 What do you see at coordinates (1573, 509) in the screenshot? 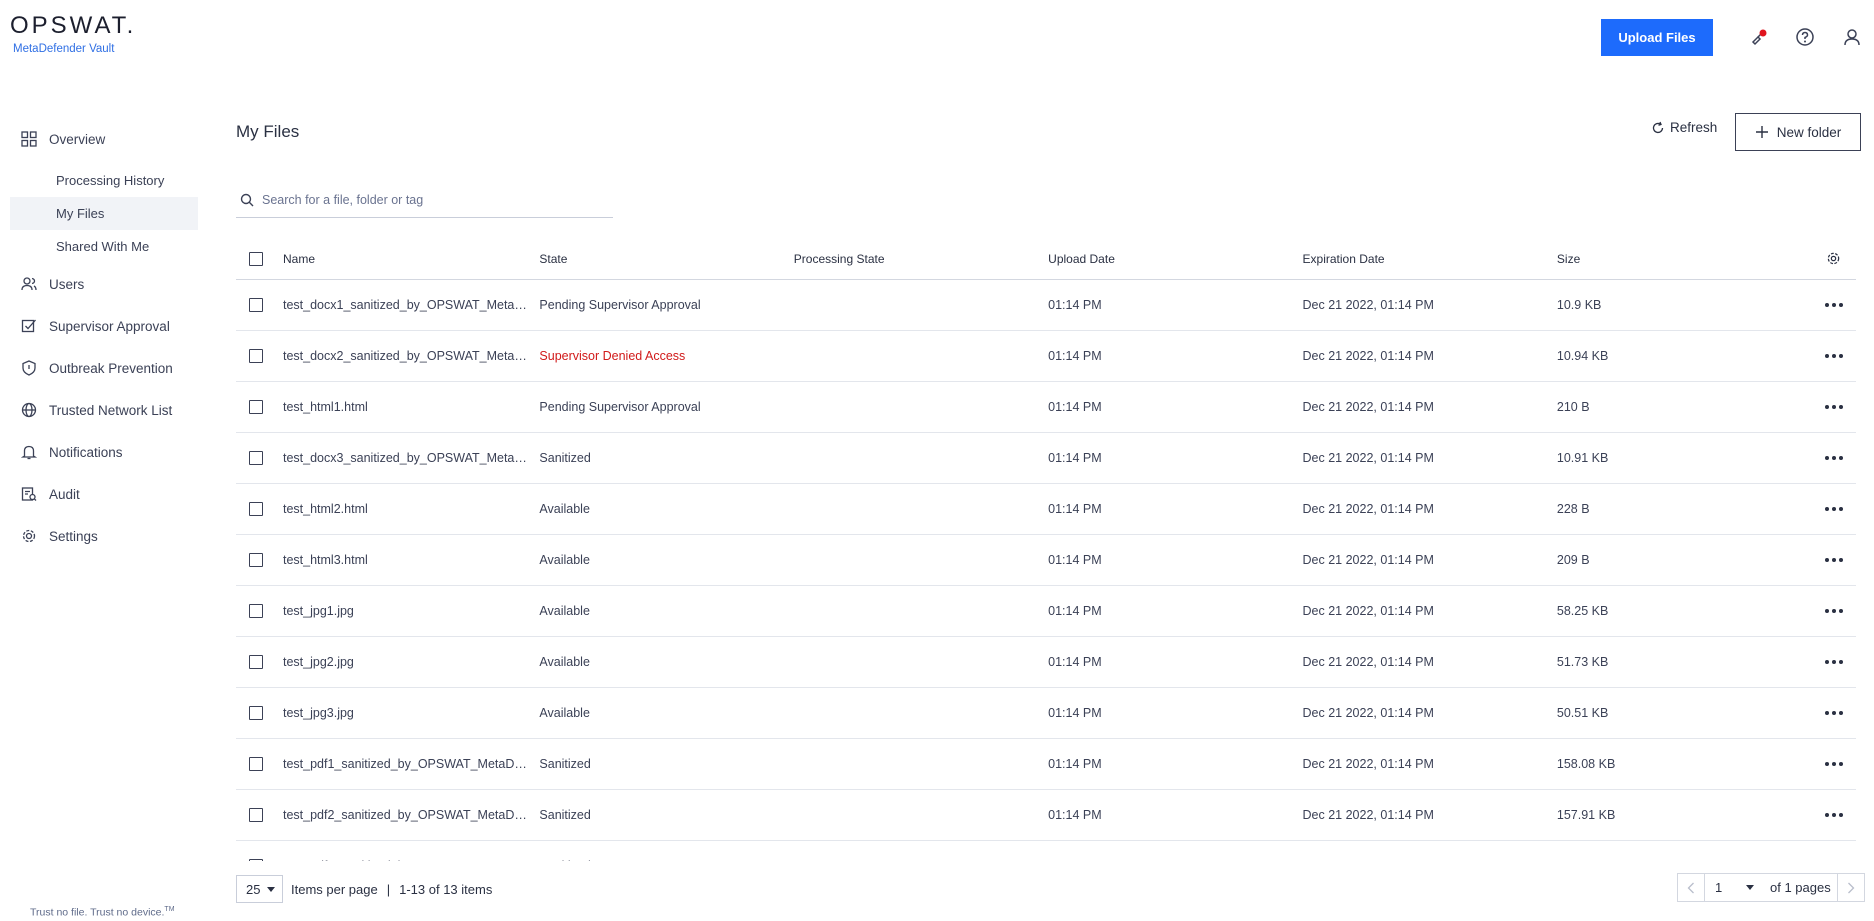
I see `file-size: 228 B` at bounding box center [1573, 509].